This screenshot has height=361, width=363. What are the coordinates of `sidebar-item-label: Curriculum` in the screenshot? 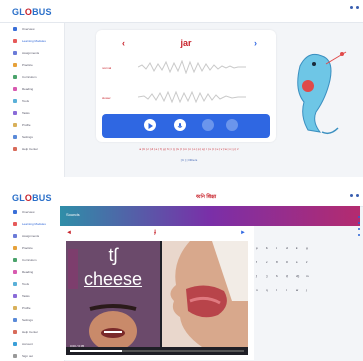 It's located at (29, 260).